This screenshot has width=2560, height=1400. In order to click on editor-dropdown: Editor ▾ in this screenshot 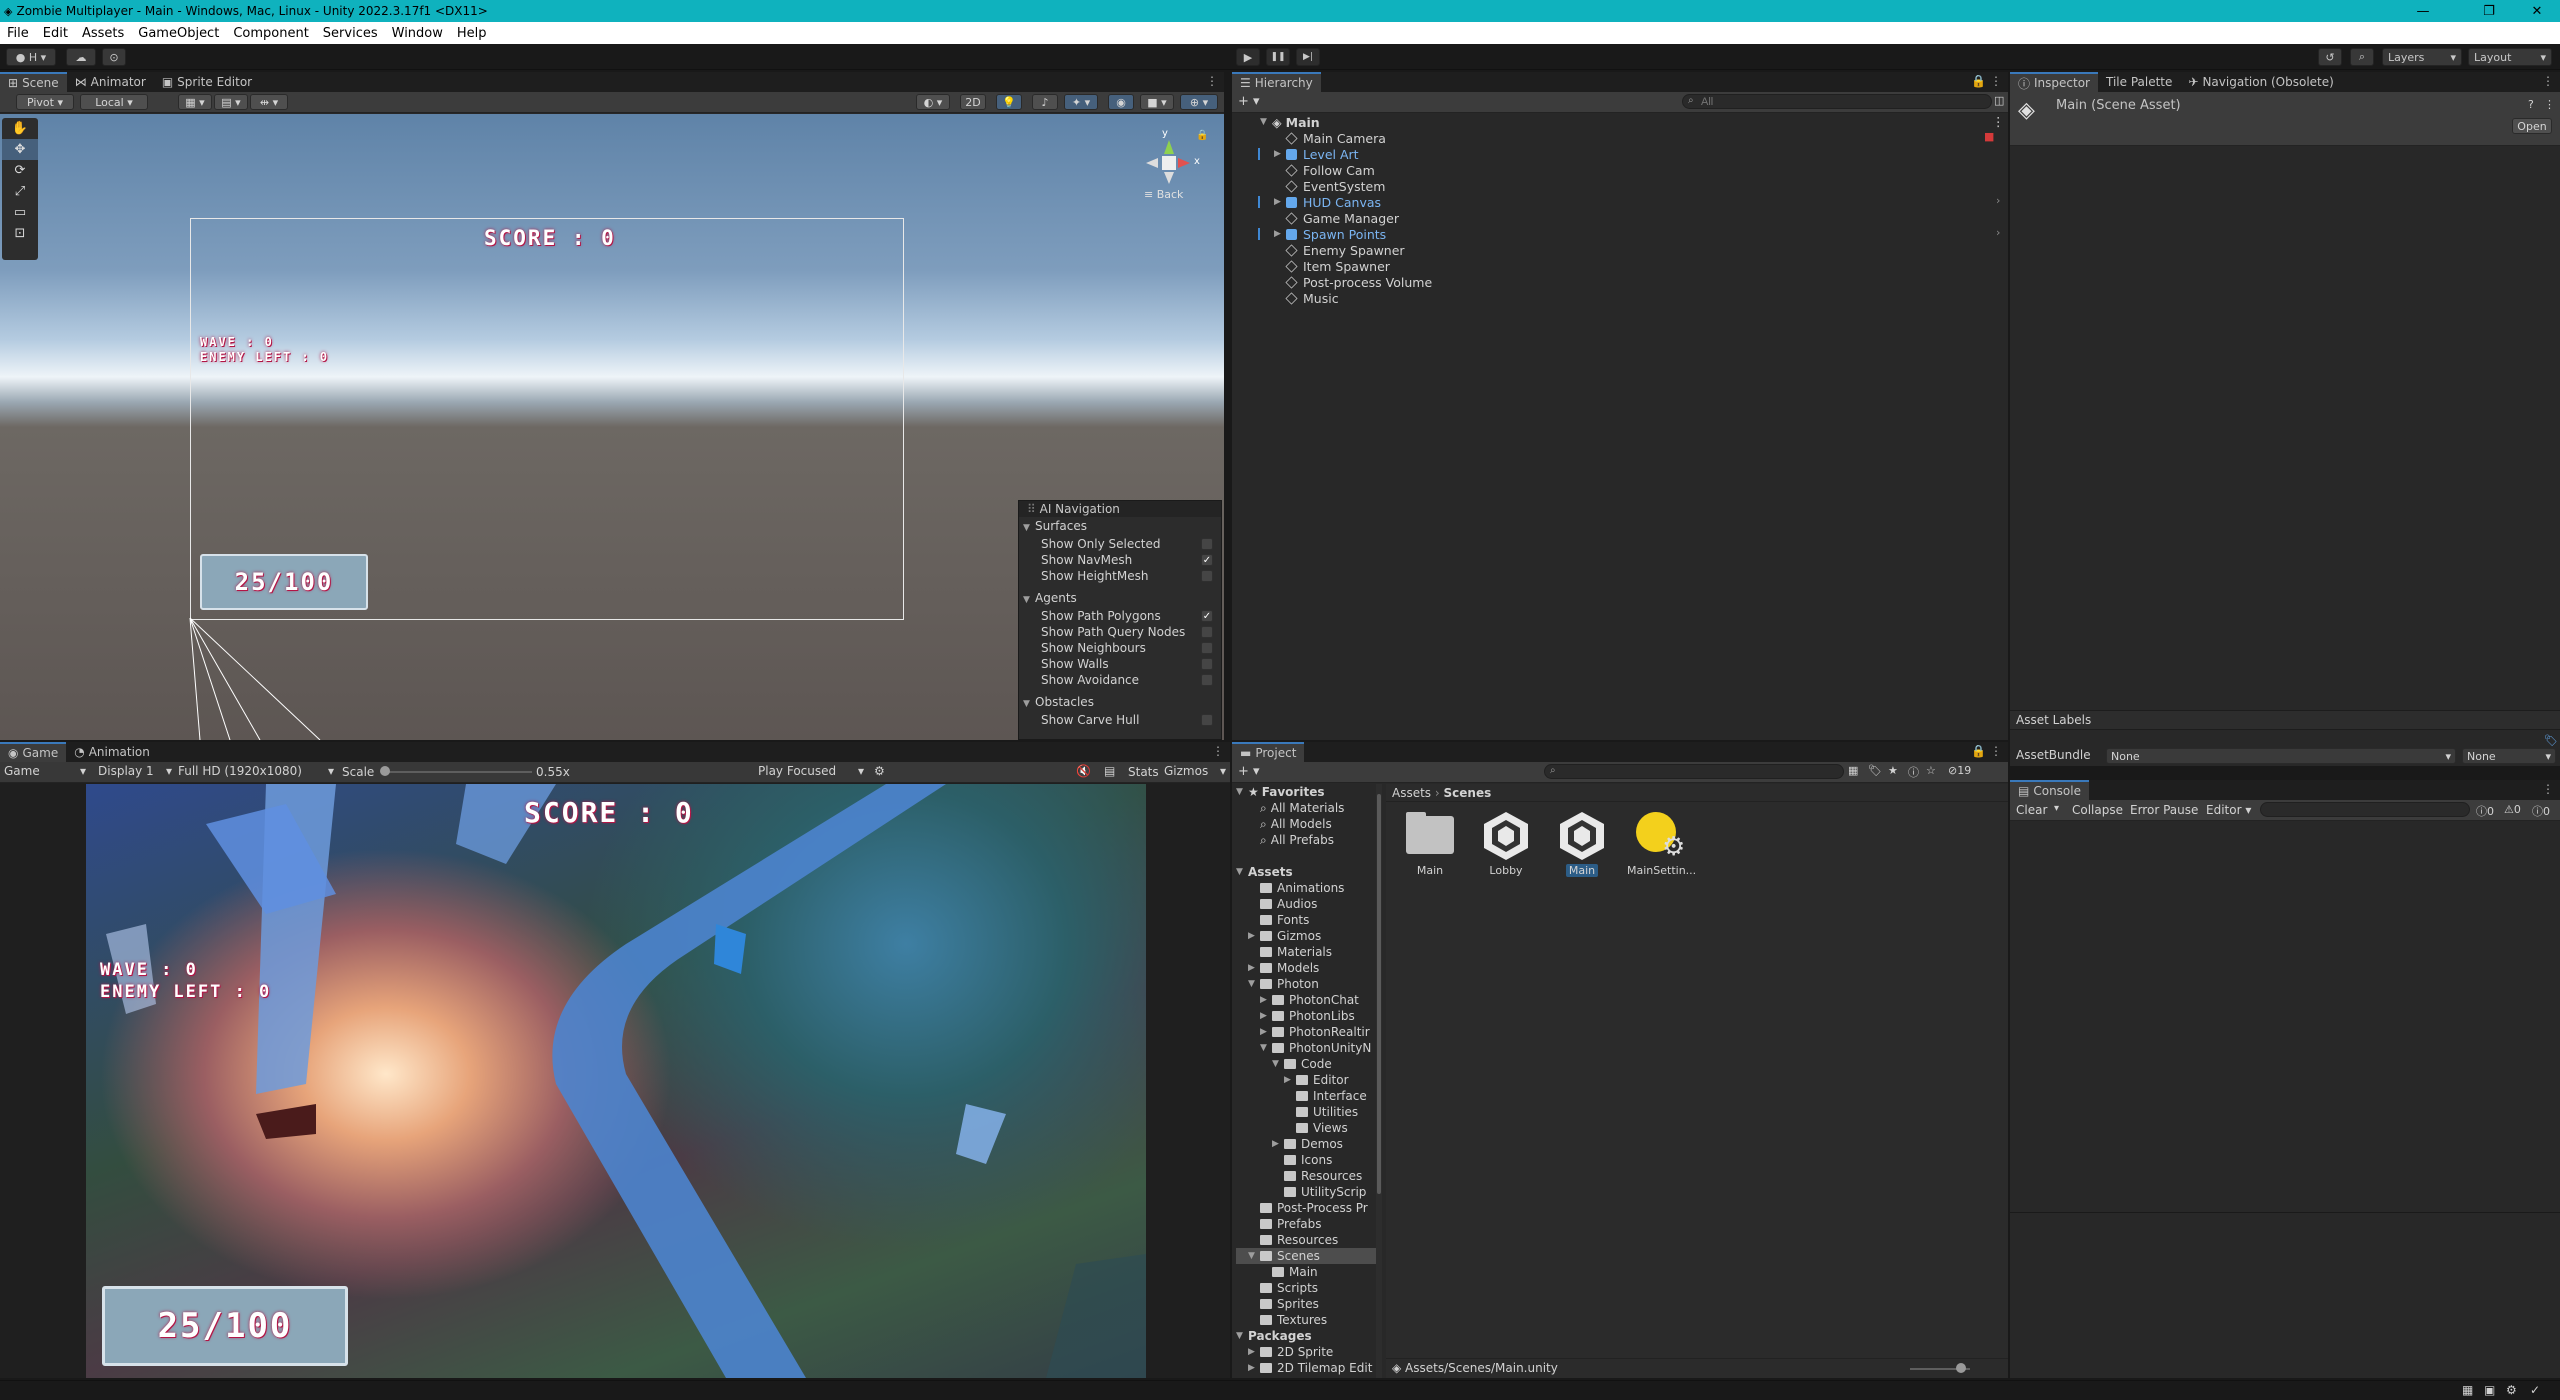, I will do `click(2228, 810)`.